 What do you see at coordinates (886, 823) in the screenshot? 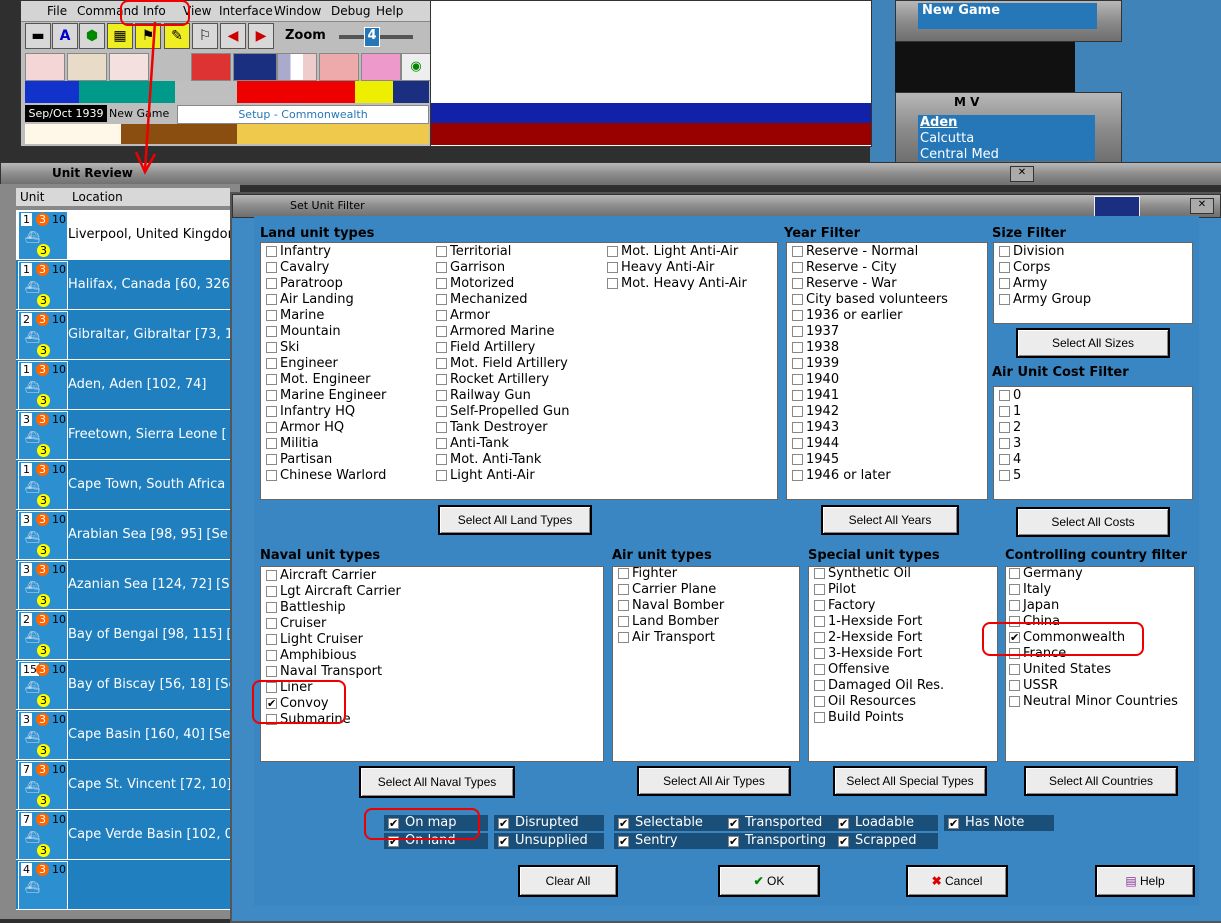
I see `status-loadable: ✔ Loadable` at bounding box center [886, 823].